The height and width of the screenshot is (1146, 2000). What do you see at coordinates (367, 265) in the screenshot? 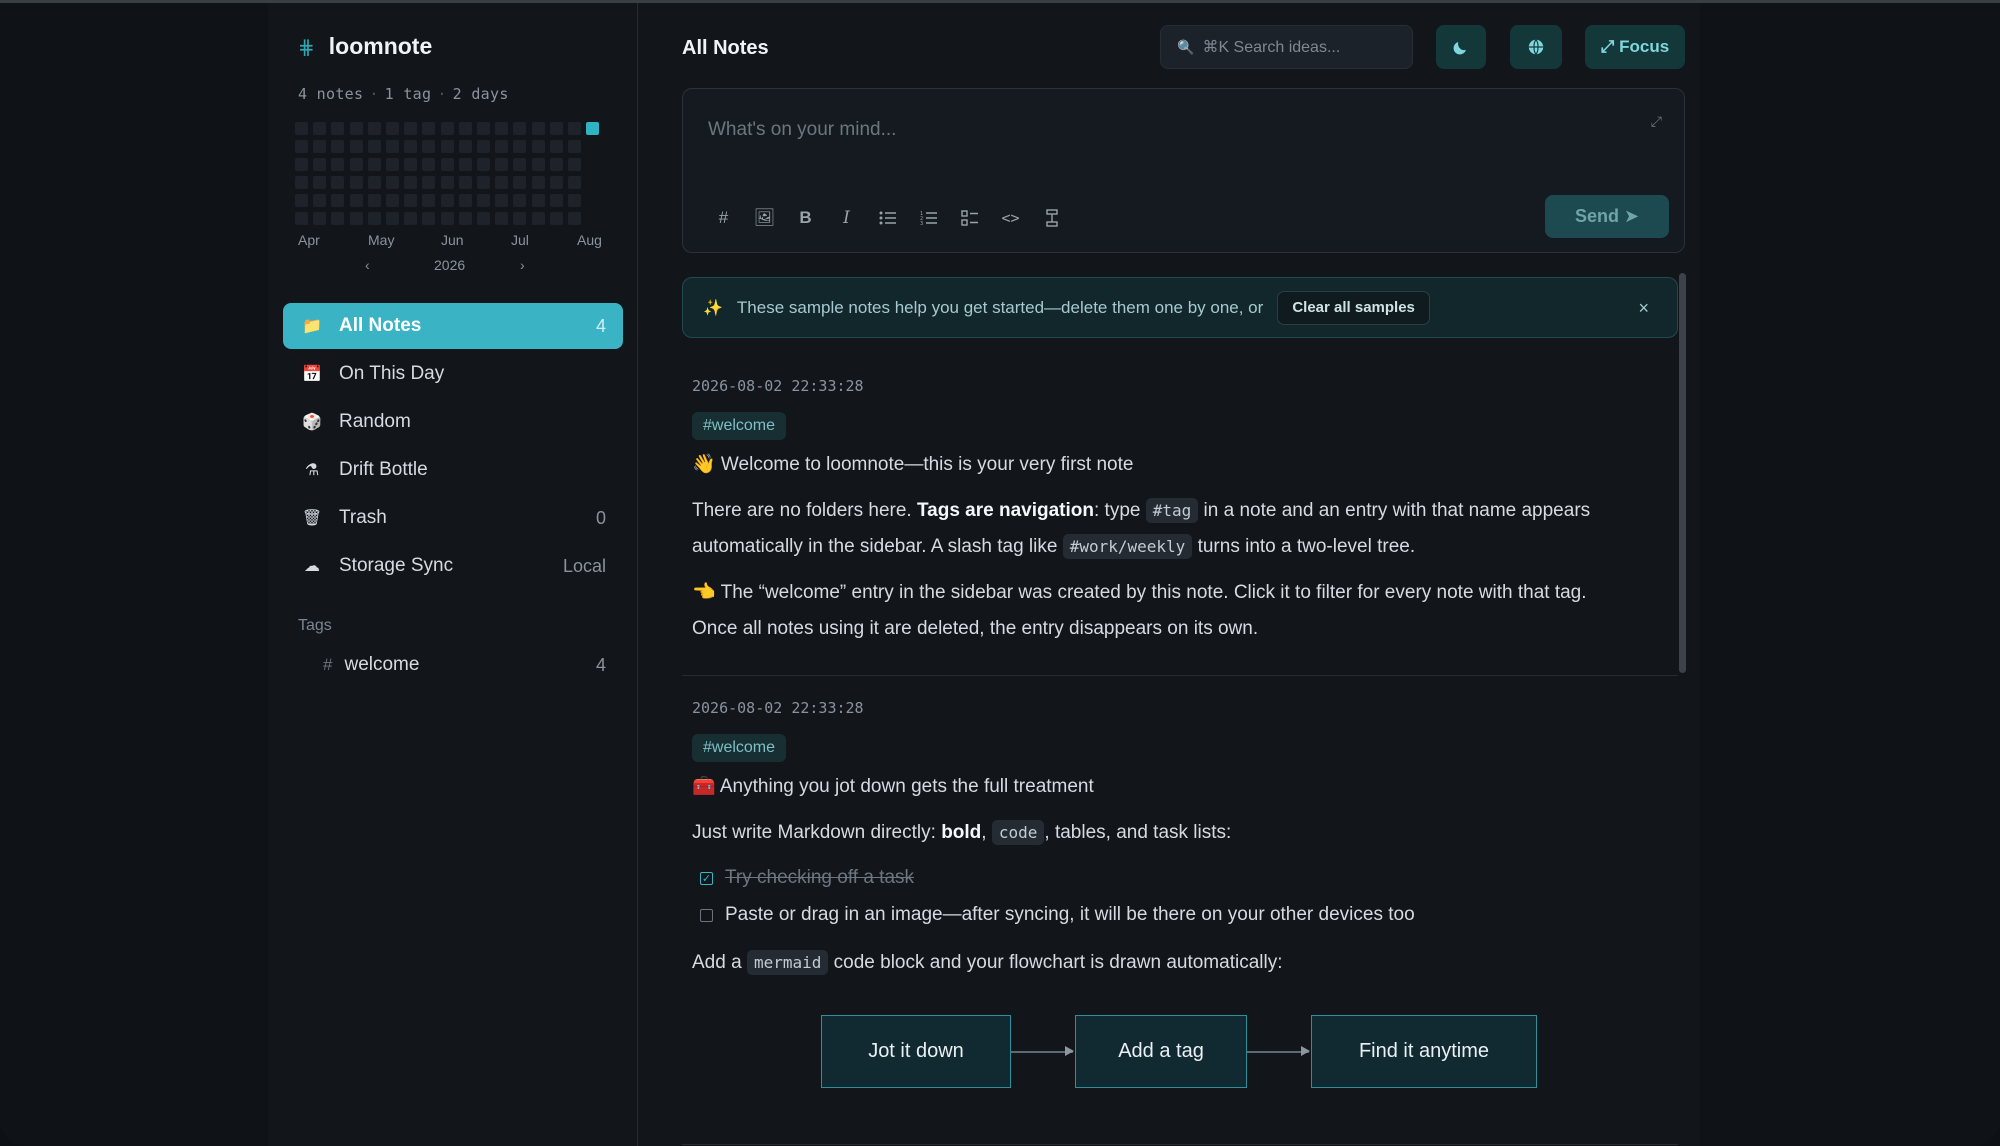
I see `year-prev-icon: ‹` at bounding box center [367, 265].